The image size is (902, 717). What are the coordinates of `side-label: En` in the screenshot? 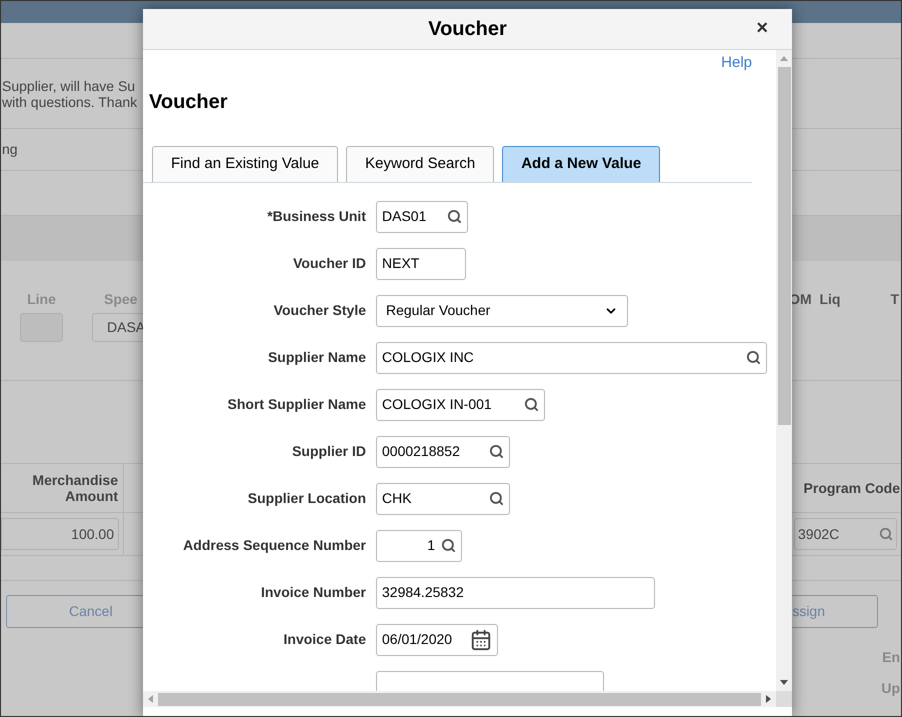 It's located at (891, 657).